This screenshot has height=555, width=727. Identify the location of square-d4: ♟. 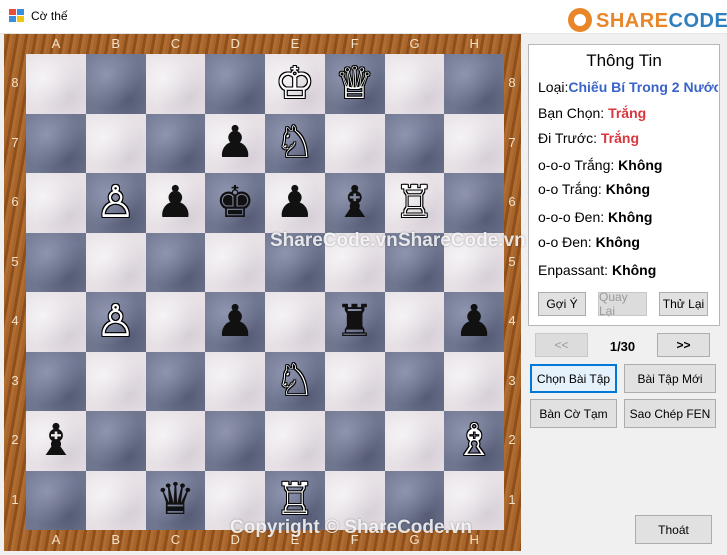
(235, 322).